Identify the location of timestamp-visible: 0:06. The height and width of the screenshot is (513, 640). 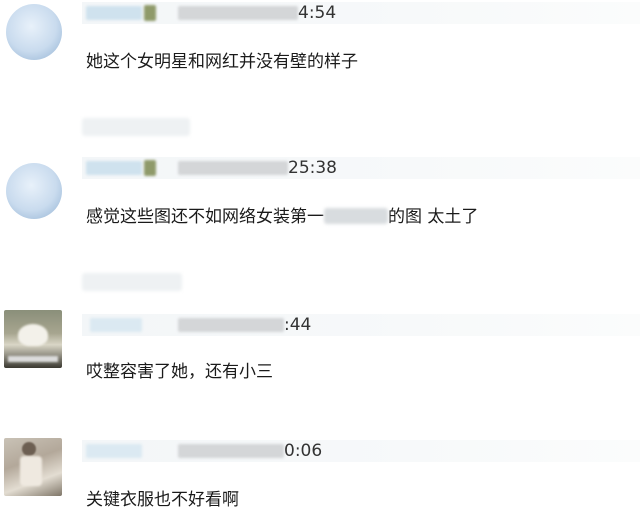
(303, 451).